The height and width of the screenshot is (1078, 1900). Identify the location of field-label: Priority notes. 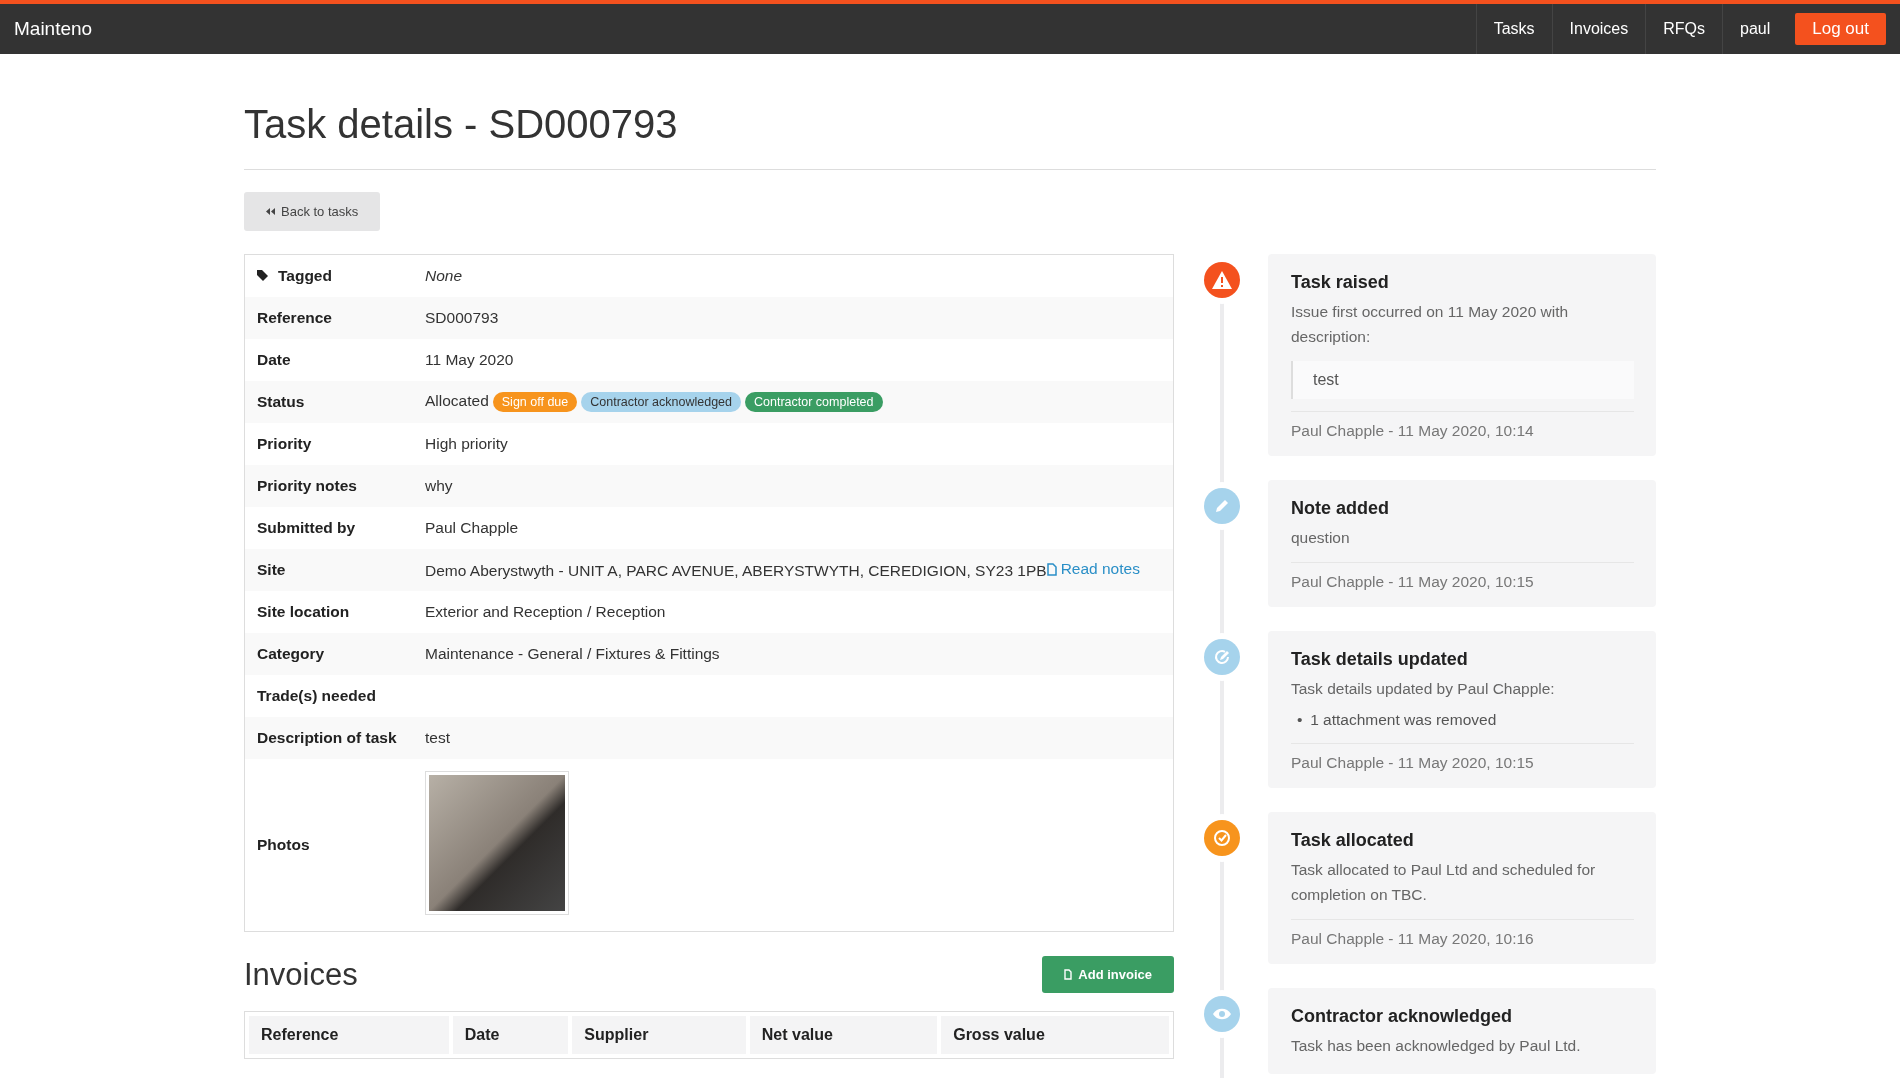
(328, 486).